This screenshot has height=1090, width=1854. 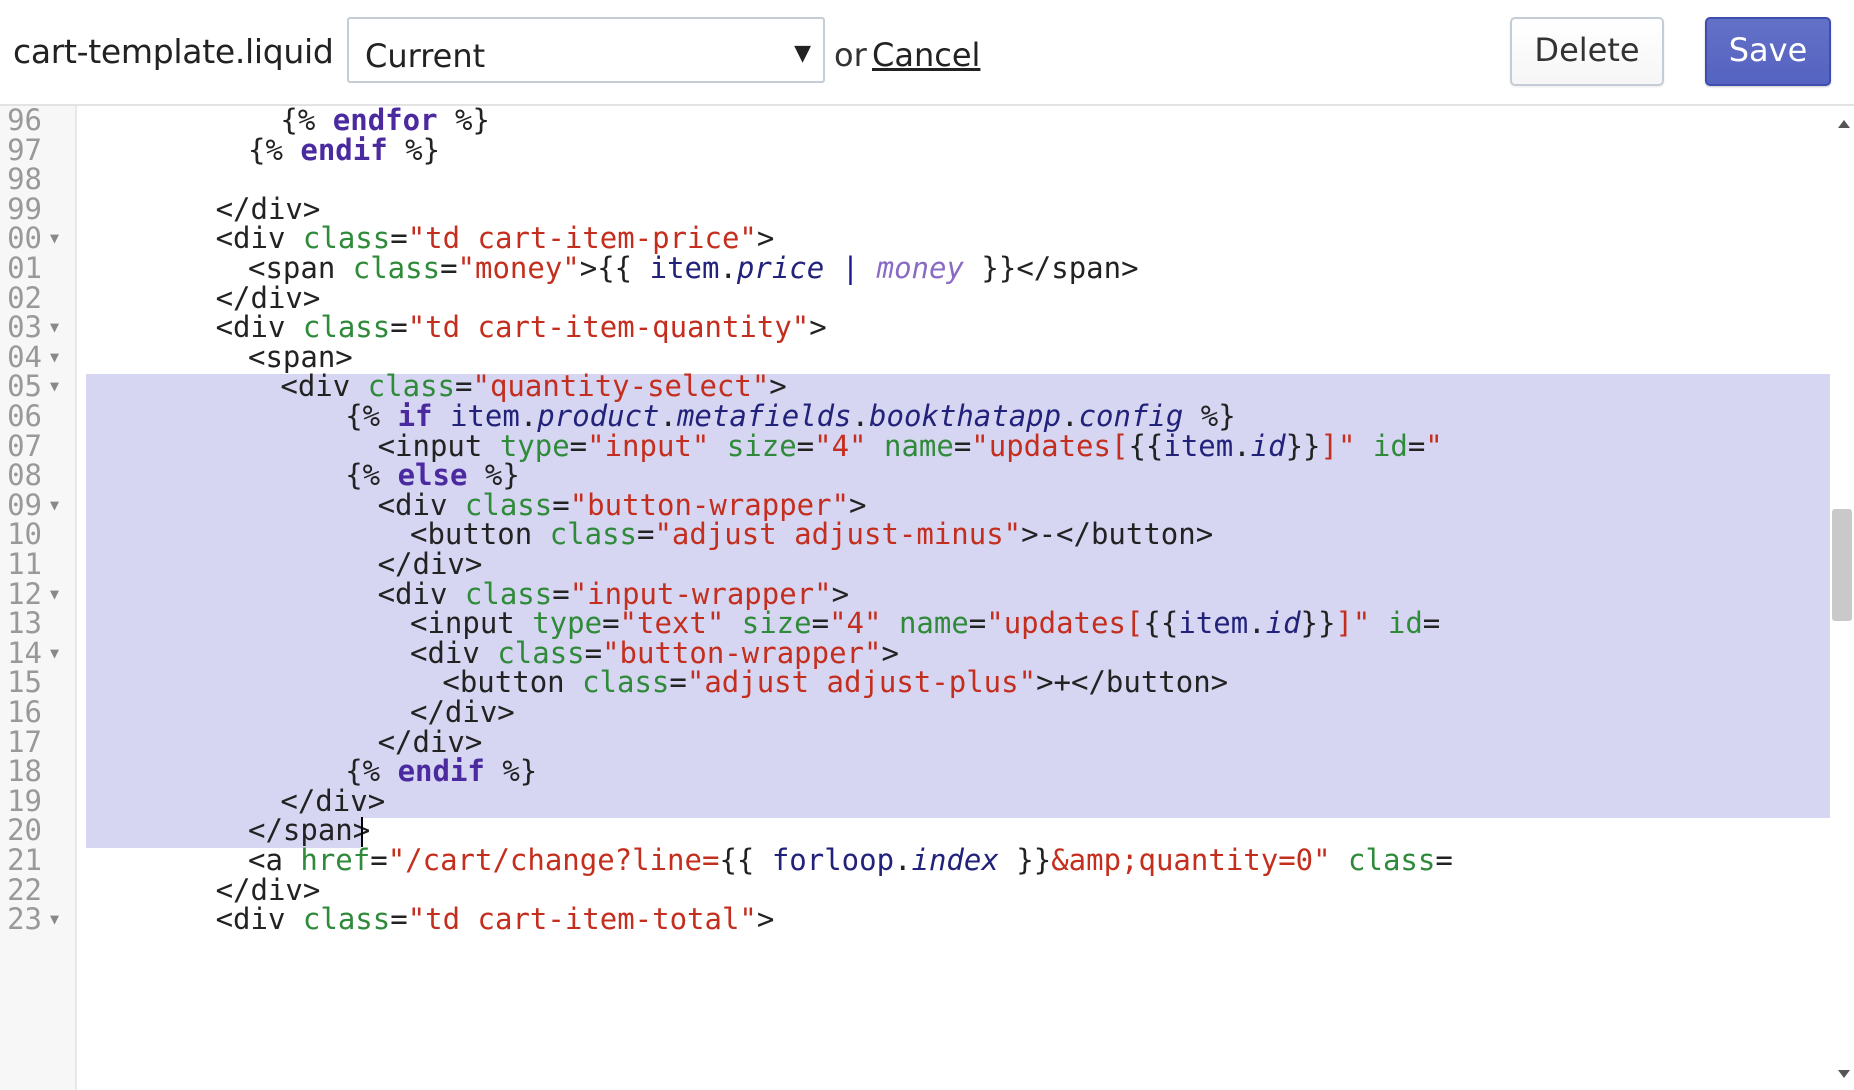 What do you see at coordinates (920, 268) in the screenshot?
I see `code-token: money` at bounding box center [920, 268].